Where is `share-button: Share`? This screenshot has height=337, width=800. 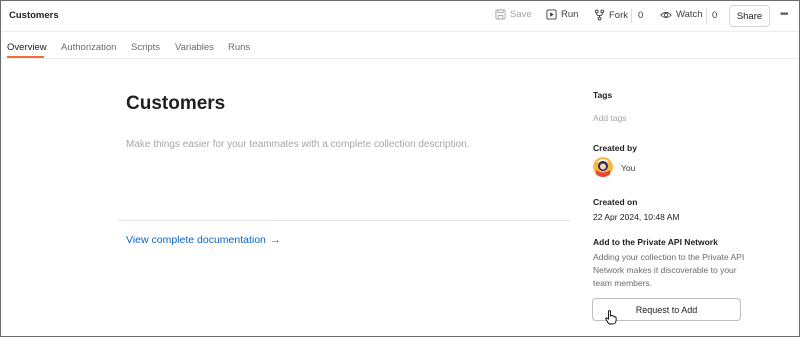
share-button: Share is located at coordinates (749, 16).